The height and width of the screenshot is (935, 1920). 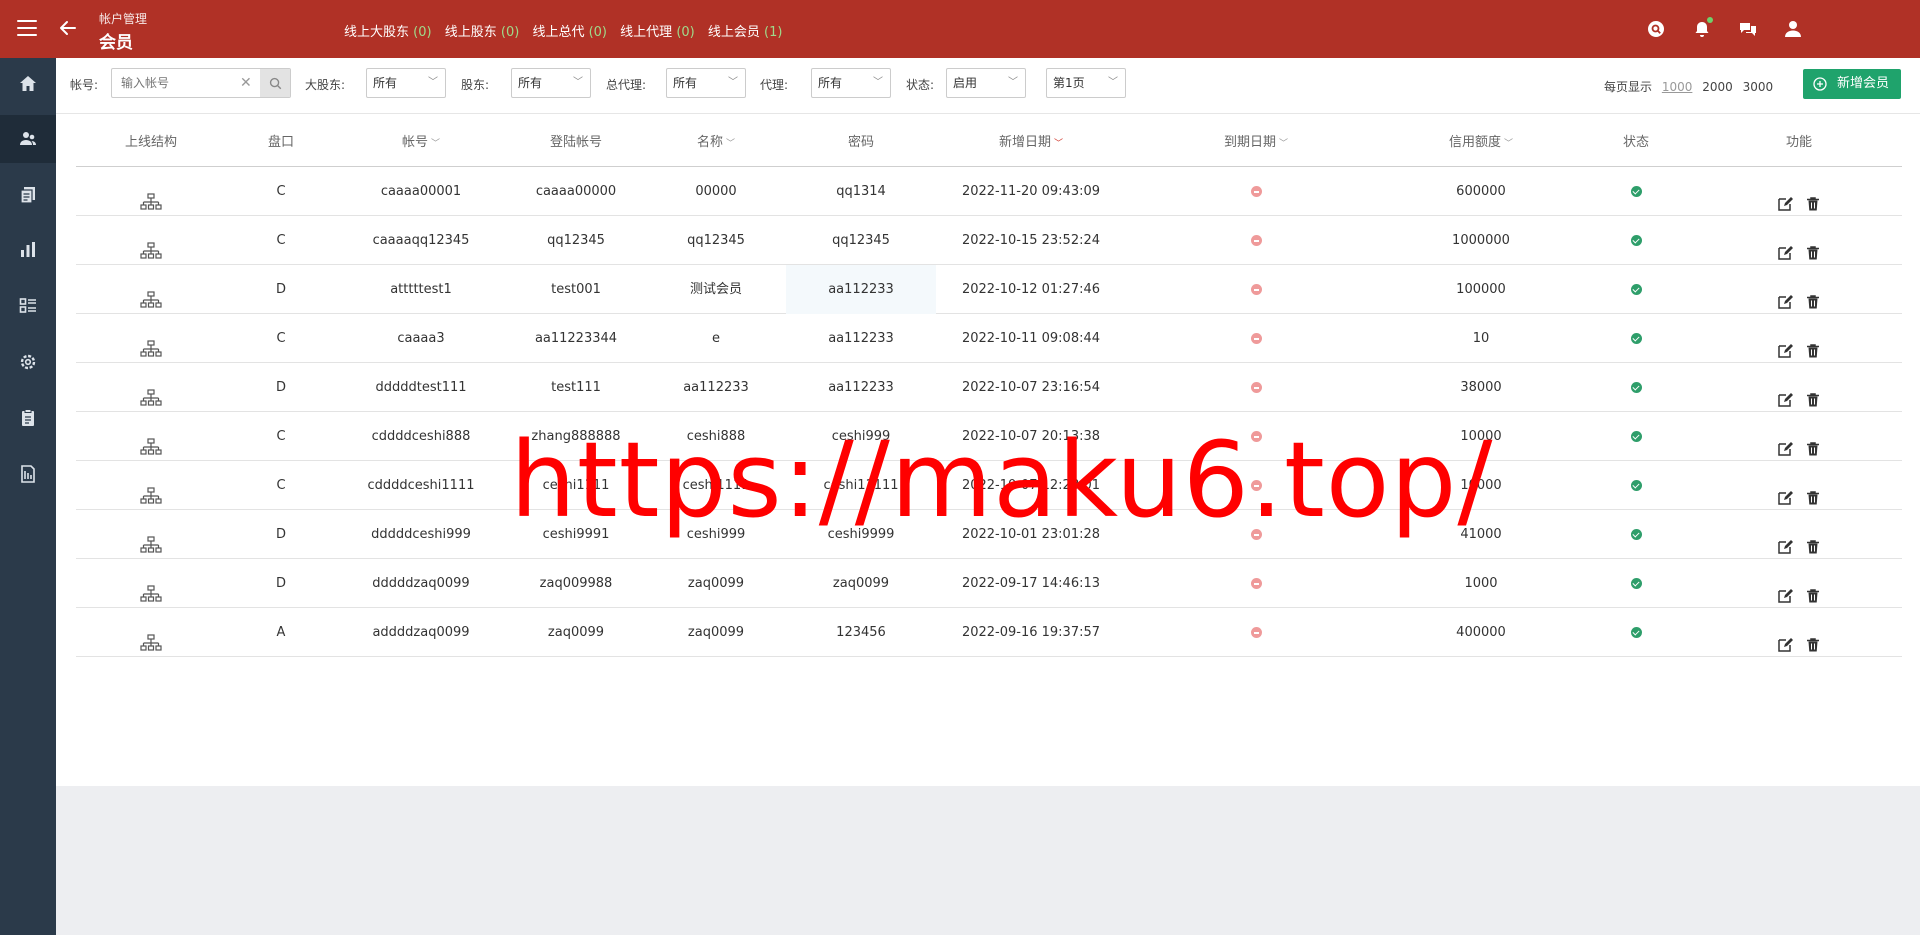 What do you see at coordinates (1256, 436) in the screenshot?
I see `no-expiry-icon` at bounding box center [1256, 436].